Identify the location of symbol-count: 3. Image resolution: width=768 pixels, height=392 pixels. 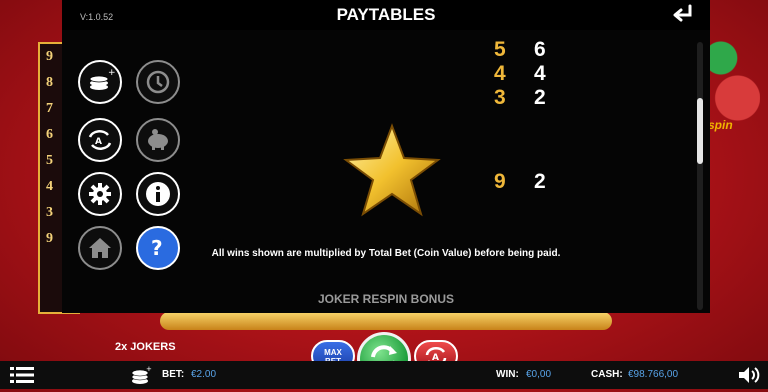
(500, 97).